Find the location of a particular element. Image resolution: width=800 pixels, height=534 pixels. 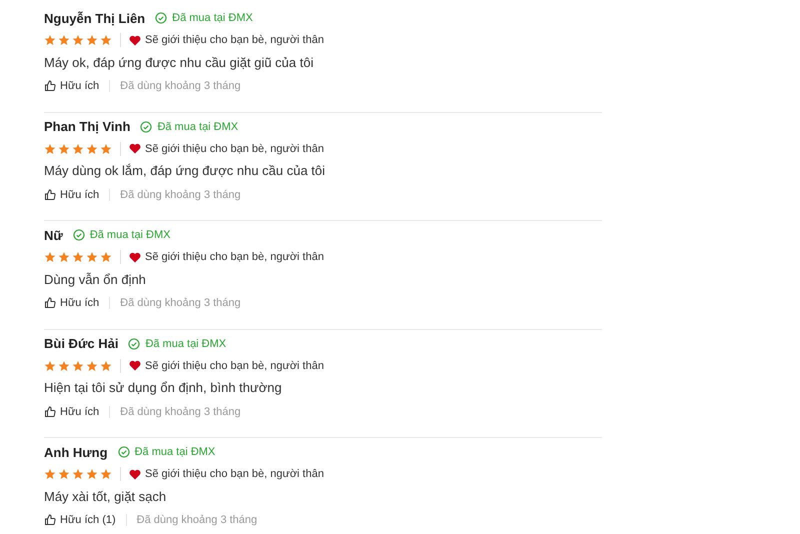

reviewer-name: Bùi Đức Hải is located at coordinates (81, 343).